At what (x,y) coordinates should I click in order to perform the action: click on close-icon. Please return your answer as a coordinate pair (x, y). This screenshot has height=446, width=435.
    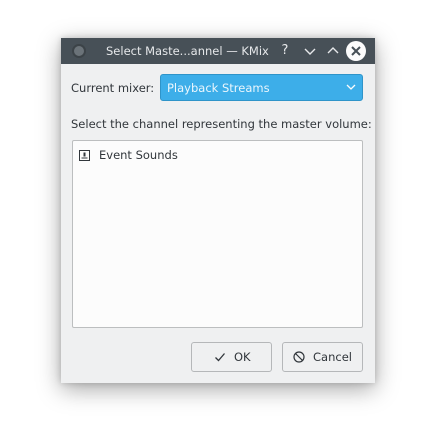
    Looking at the image, I should click on (356, 51).